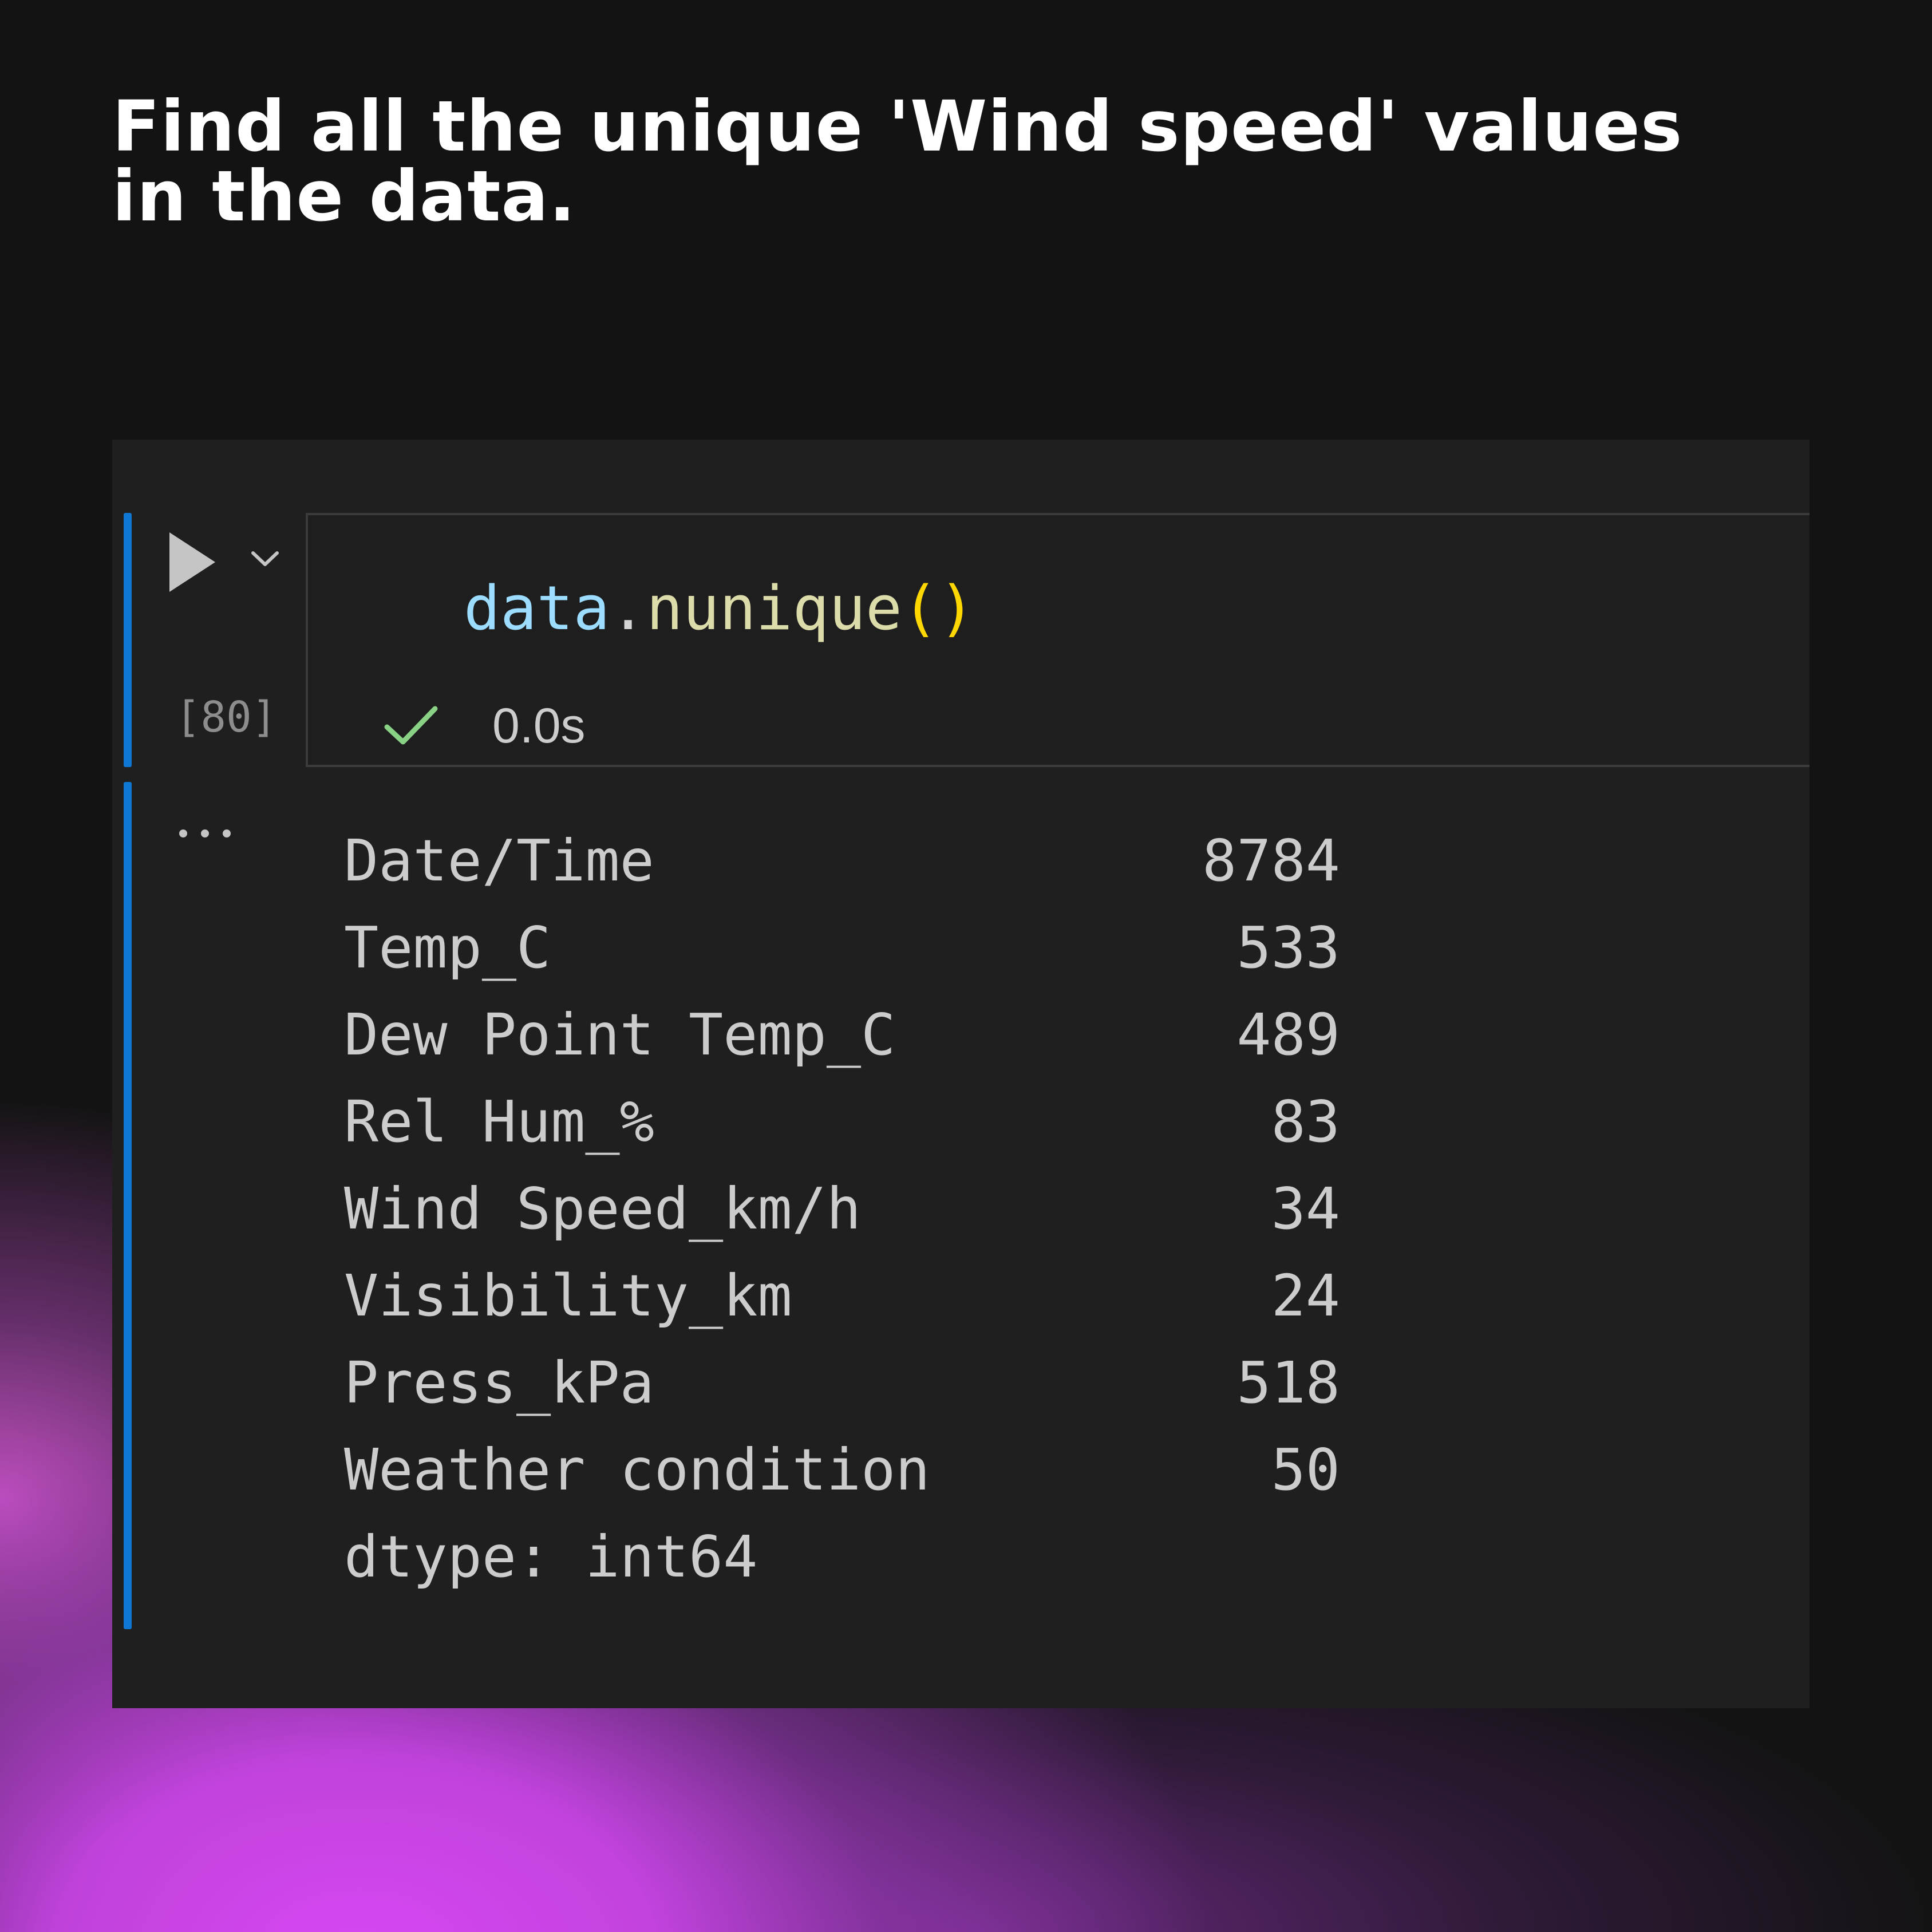 Image resolution: width=1932 pixels, height=1932 pixels. Describe the element at coordinates (411, 725) in the screenshot. I see `check-icon` at that location.